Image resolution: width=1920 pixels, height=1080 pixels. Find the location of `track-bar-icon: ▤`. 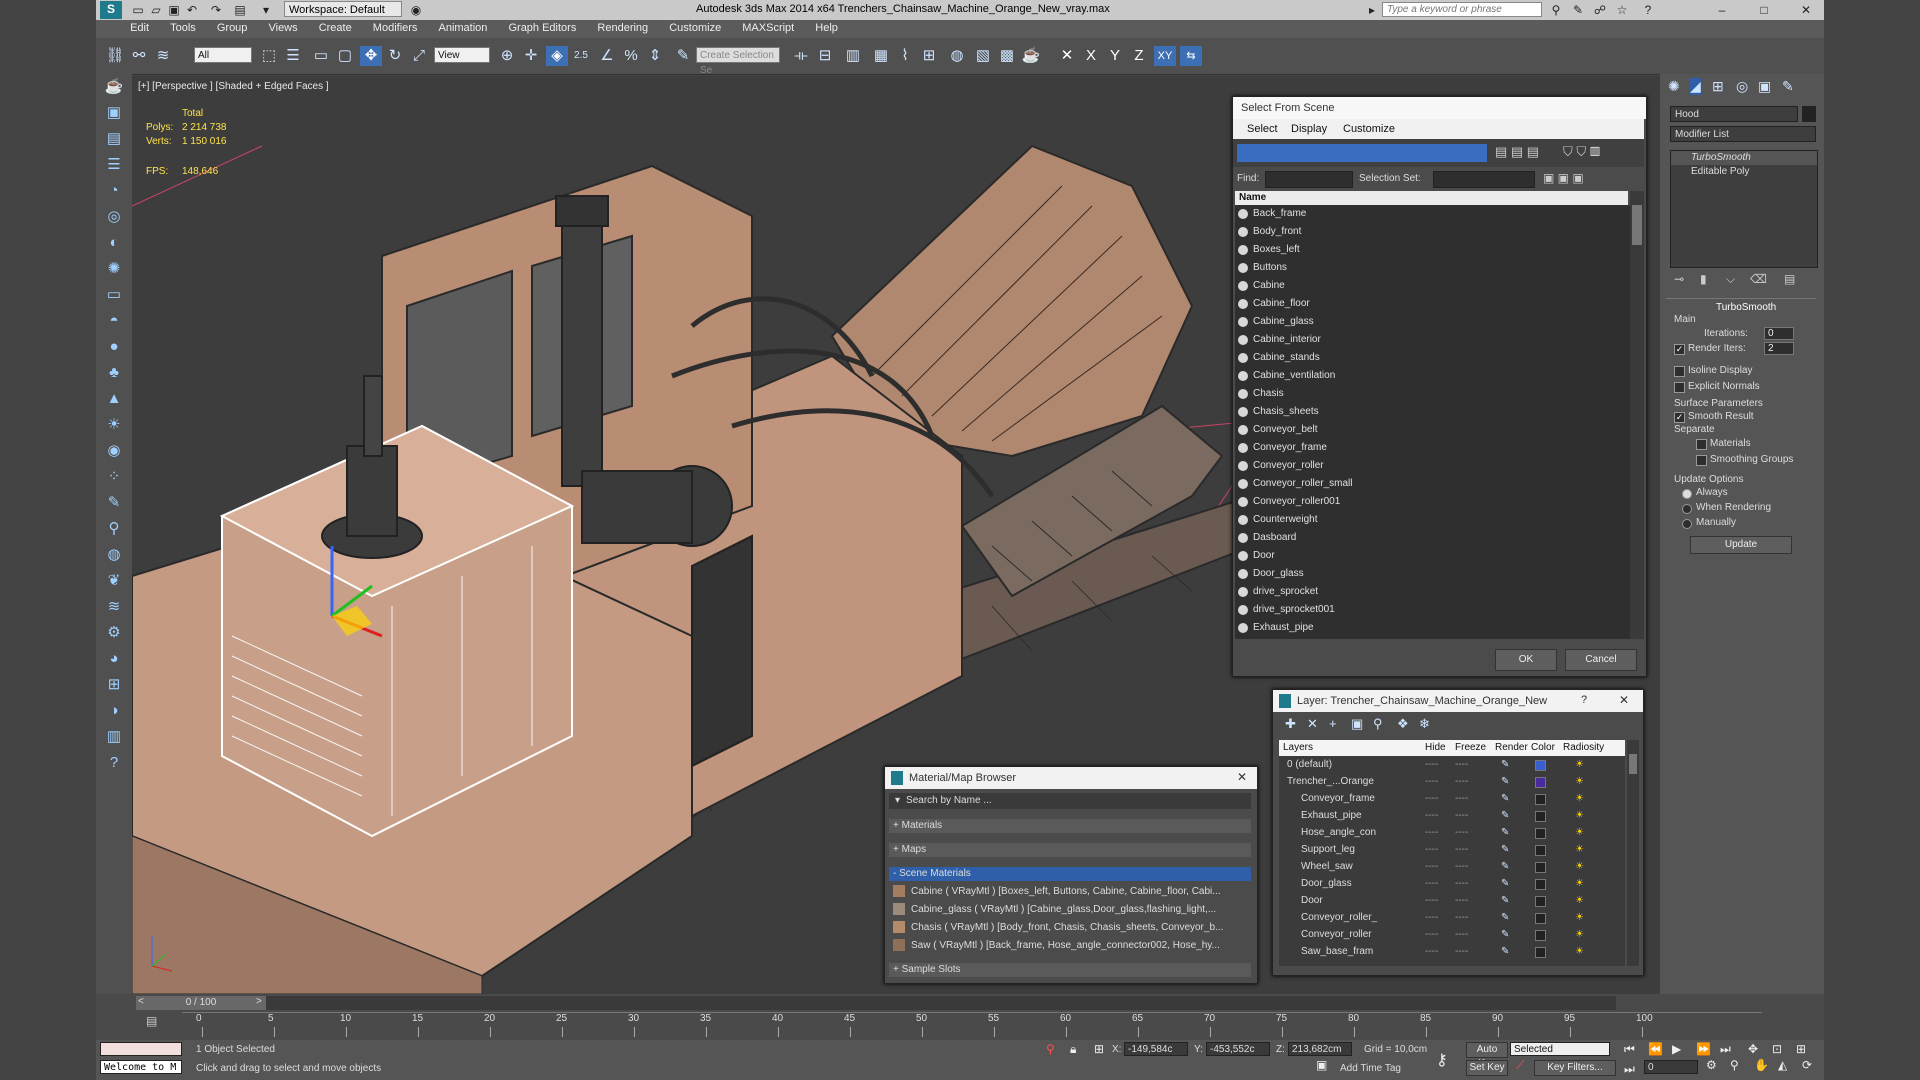

track-bar-icon: ▤ is located at coordinates (151, 1021).